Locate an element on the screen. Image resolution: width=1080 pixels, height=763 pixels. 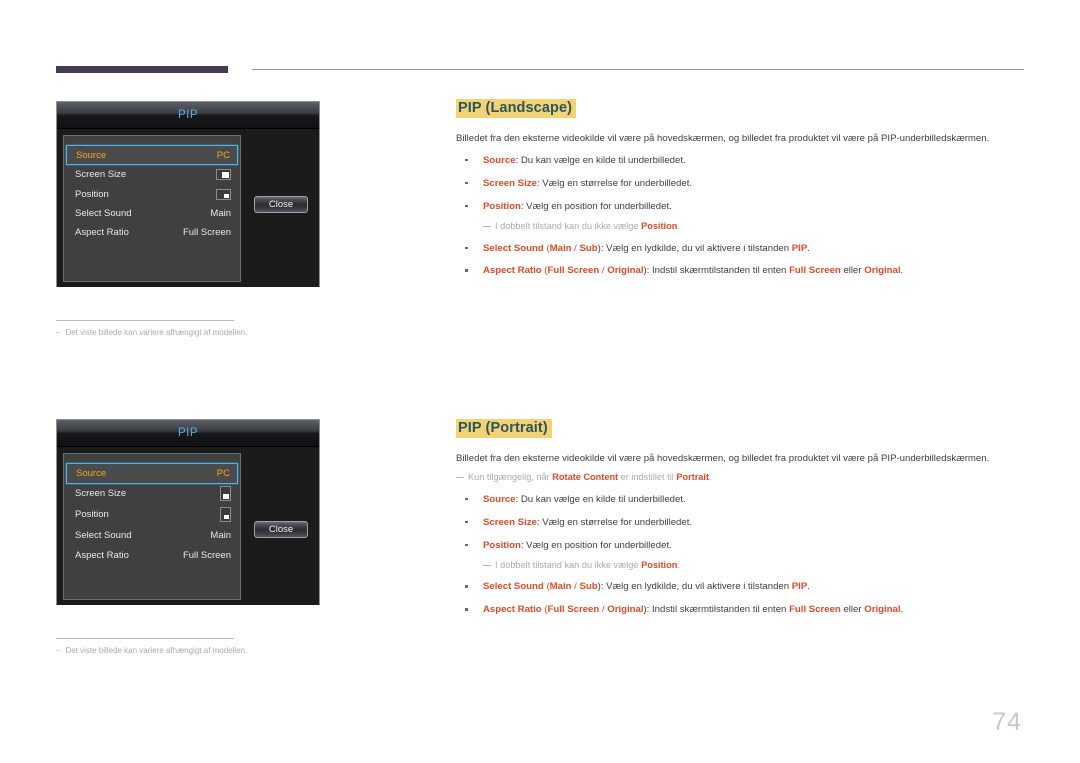
osd-row-source-portrait: Source PC is located at coordinates (152, 473).